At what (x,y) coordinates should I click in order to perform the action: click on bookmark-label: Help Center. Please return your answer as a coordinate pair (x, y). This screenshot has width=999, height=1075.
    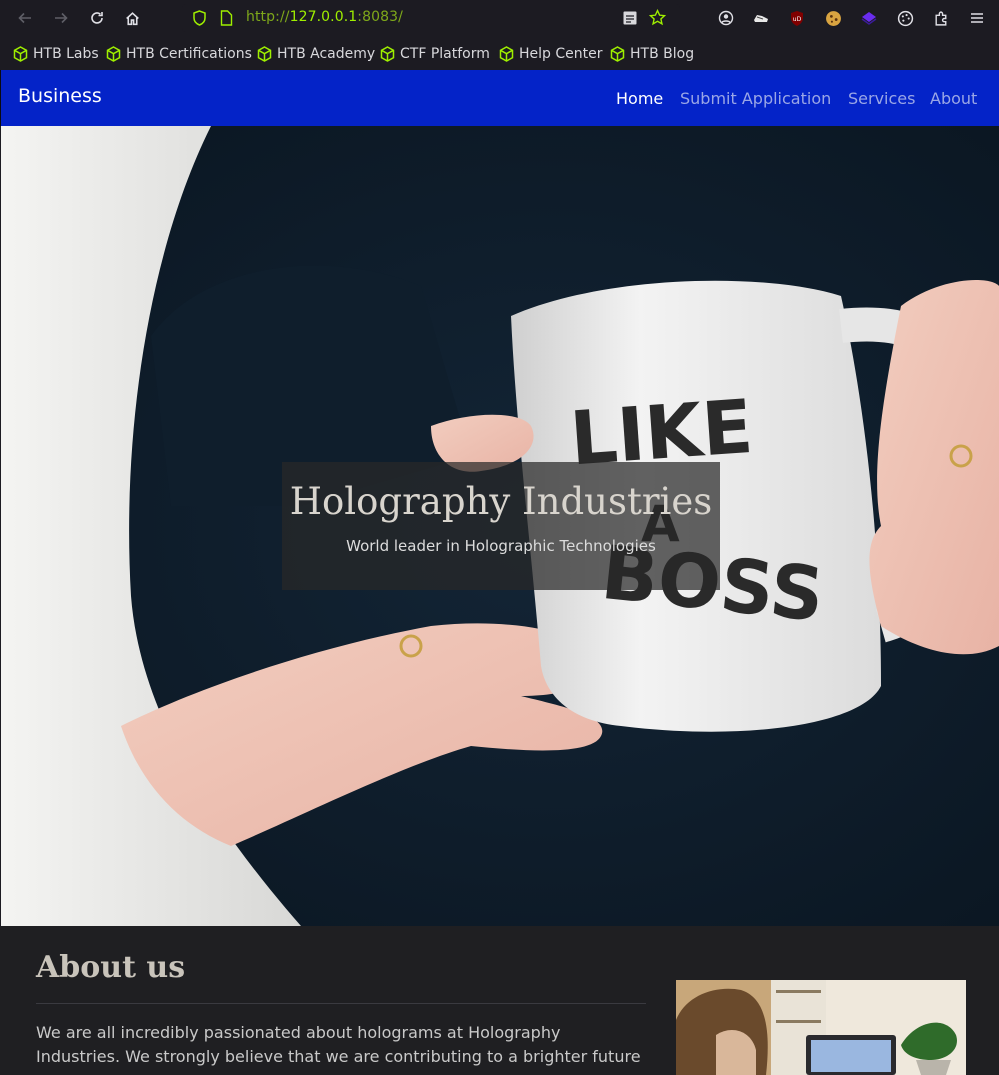
    Looking at the image, I should click on (561, 54).